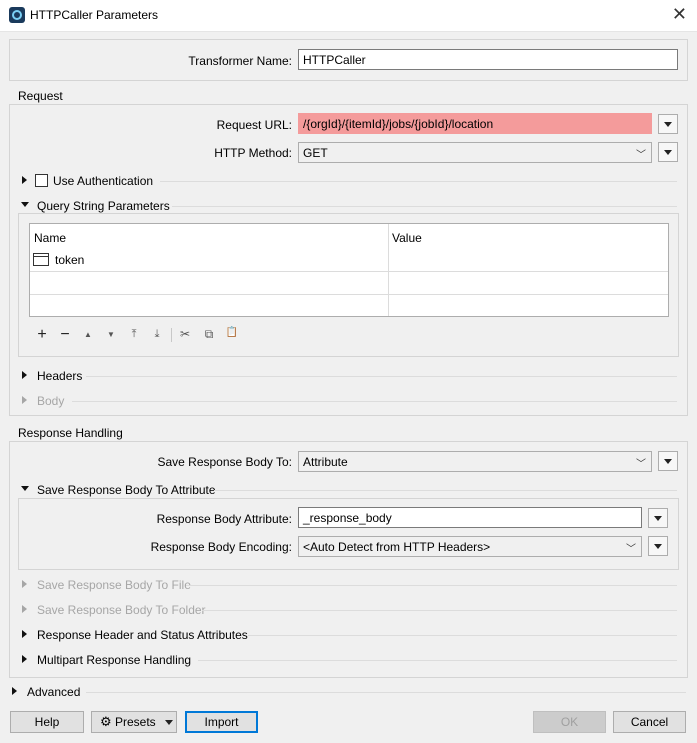  Describe the element at coordinates (41, 180) in the screenshot. I see `use-authentication-checkbox` at that location.